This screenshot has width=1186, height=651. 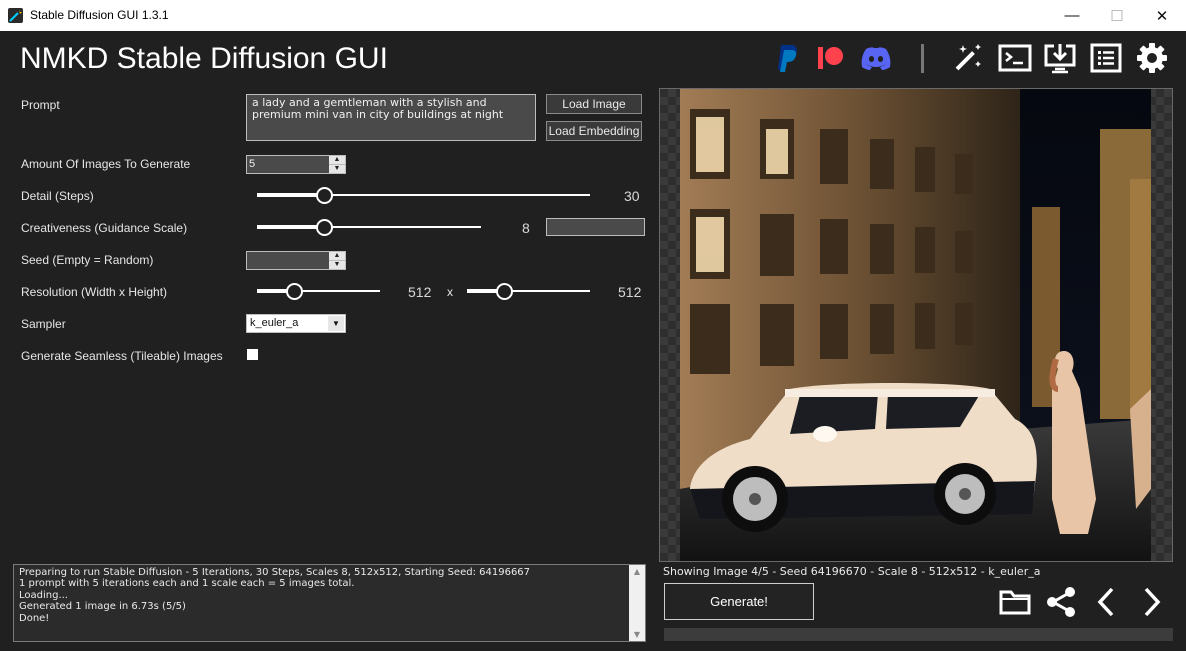 I want to click on height-slider, so click(x=528, y=291).